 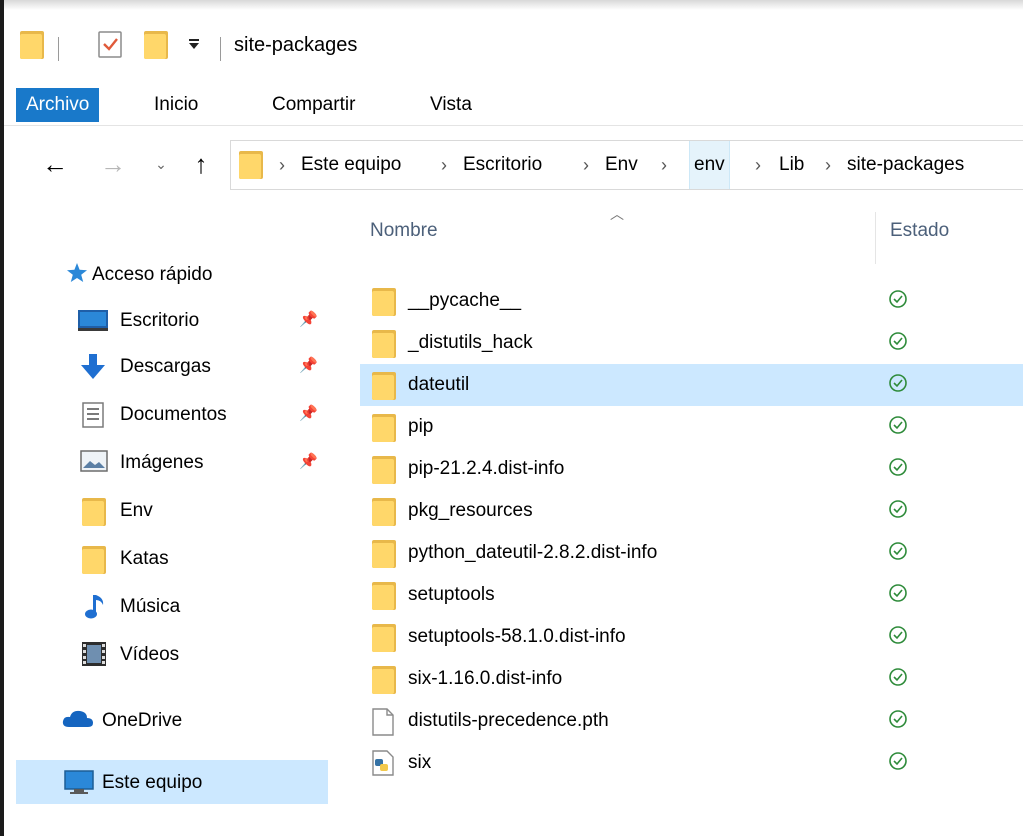 What do you see at coordinates (502, 165) in the screenshot?
I see `breadcrumb-escritorio: Escritorio` at bounding box center [502, 165].